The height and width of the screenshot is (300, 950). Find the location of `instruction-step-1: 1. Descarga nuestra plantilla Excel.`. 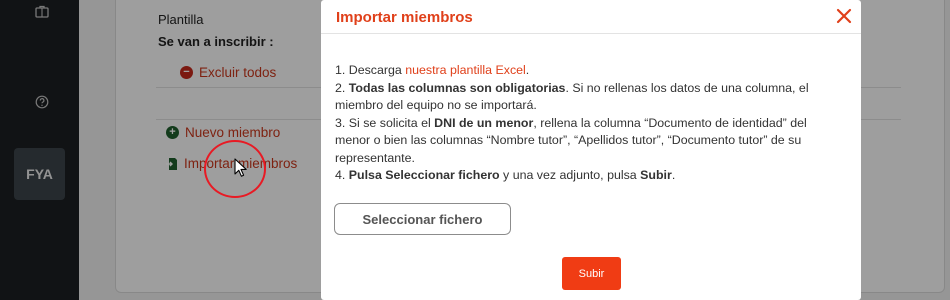

instruction-step-1: 1. Descarga nuestra plantilla Excel. is located at coordinates (432, 70).